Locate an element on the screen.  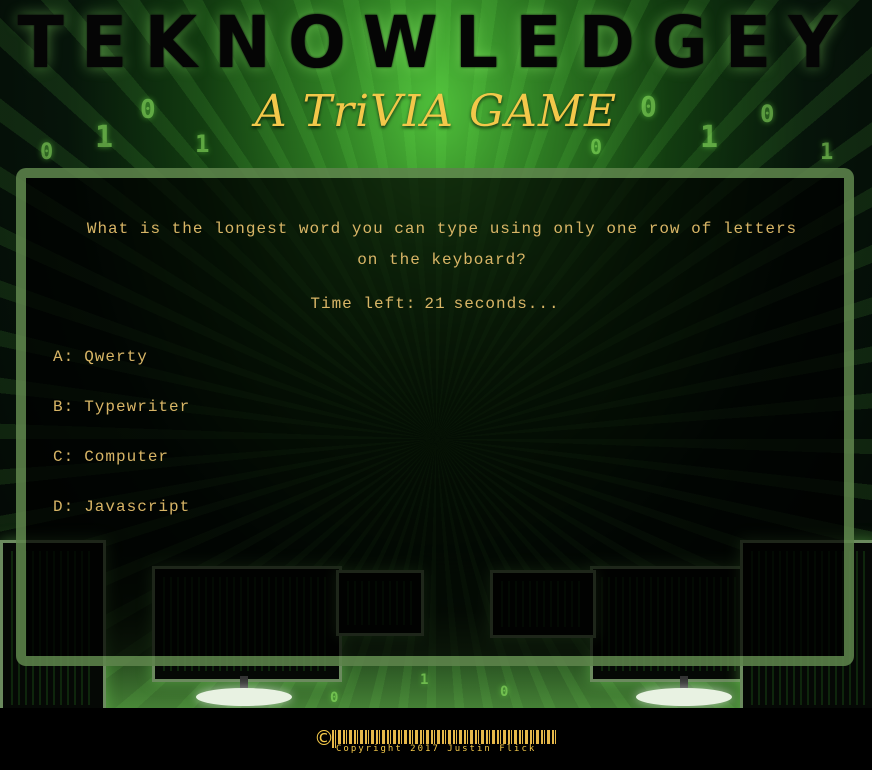
answer-text: Javascript is located at coordinates (137, 507).